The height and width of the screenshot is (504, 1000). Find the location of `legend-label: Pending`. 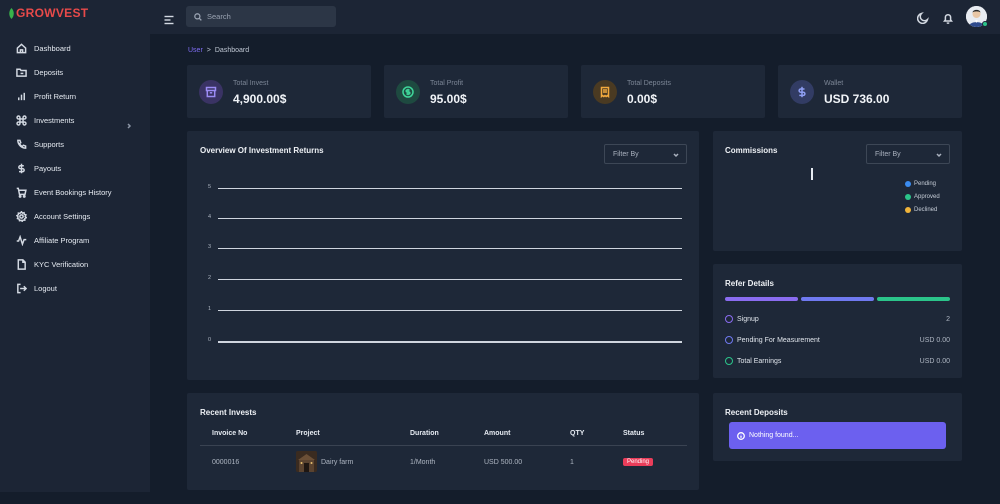

legend-label: Pending is located at coordinates (925, 184).